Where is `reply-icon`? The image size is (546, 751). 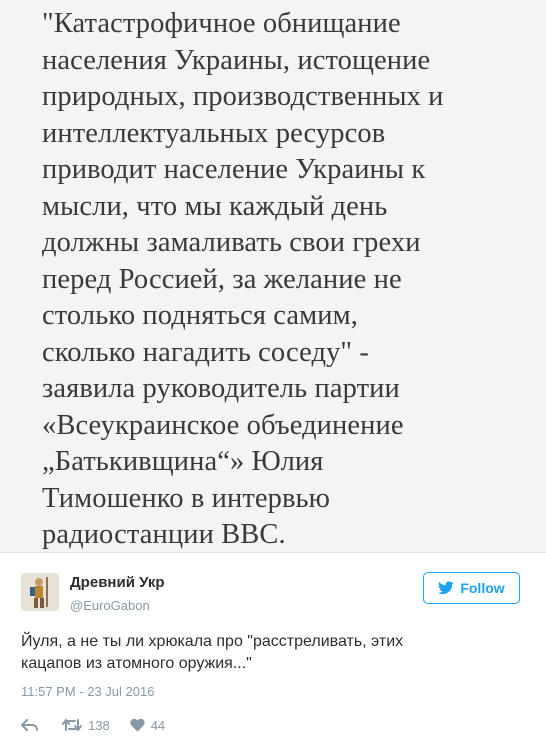
reply-icon is located at coordinates (29, 725).